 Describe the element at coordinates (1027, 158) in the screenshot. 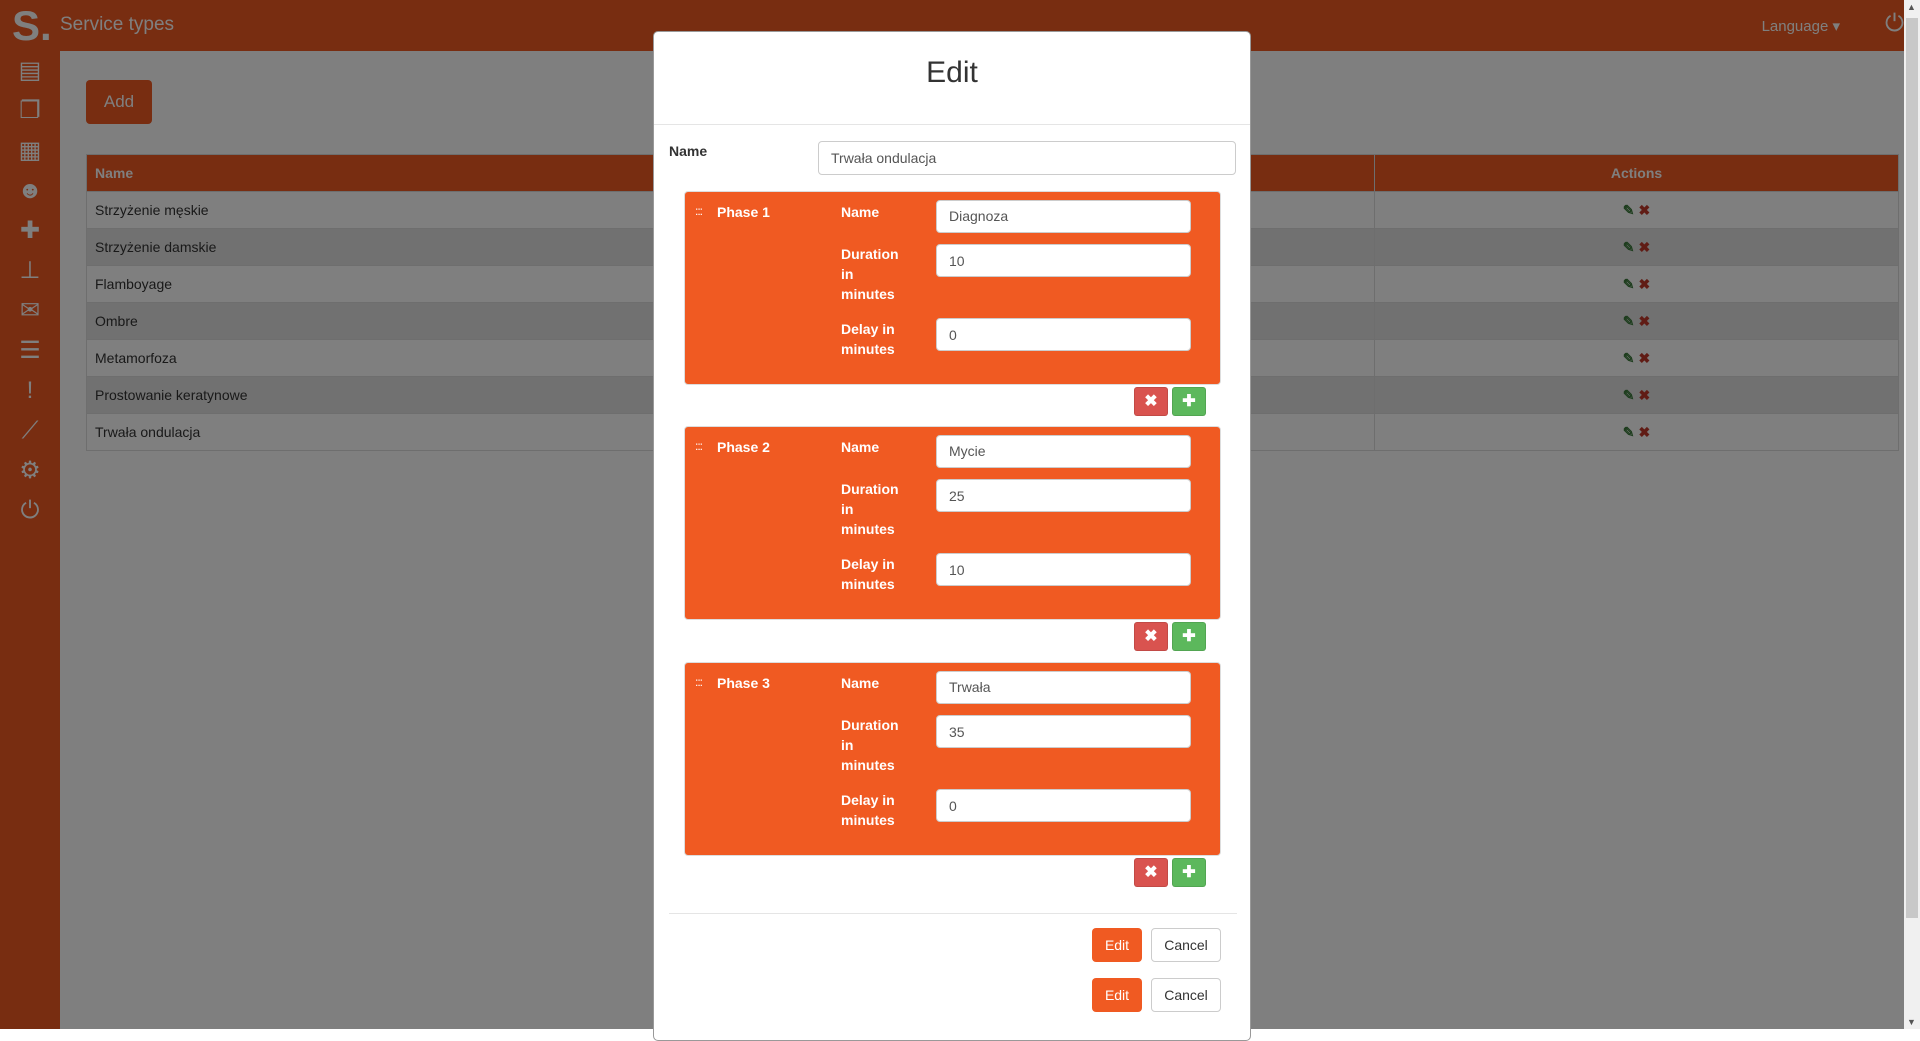

I see `service-name-input` at that location.